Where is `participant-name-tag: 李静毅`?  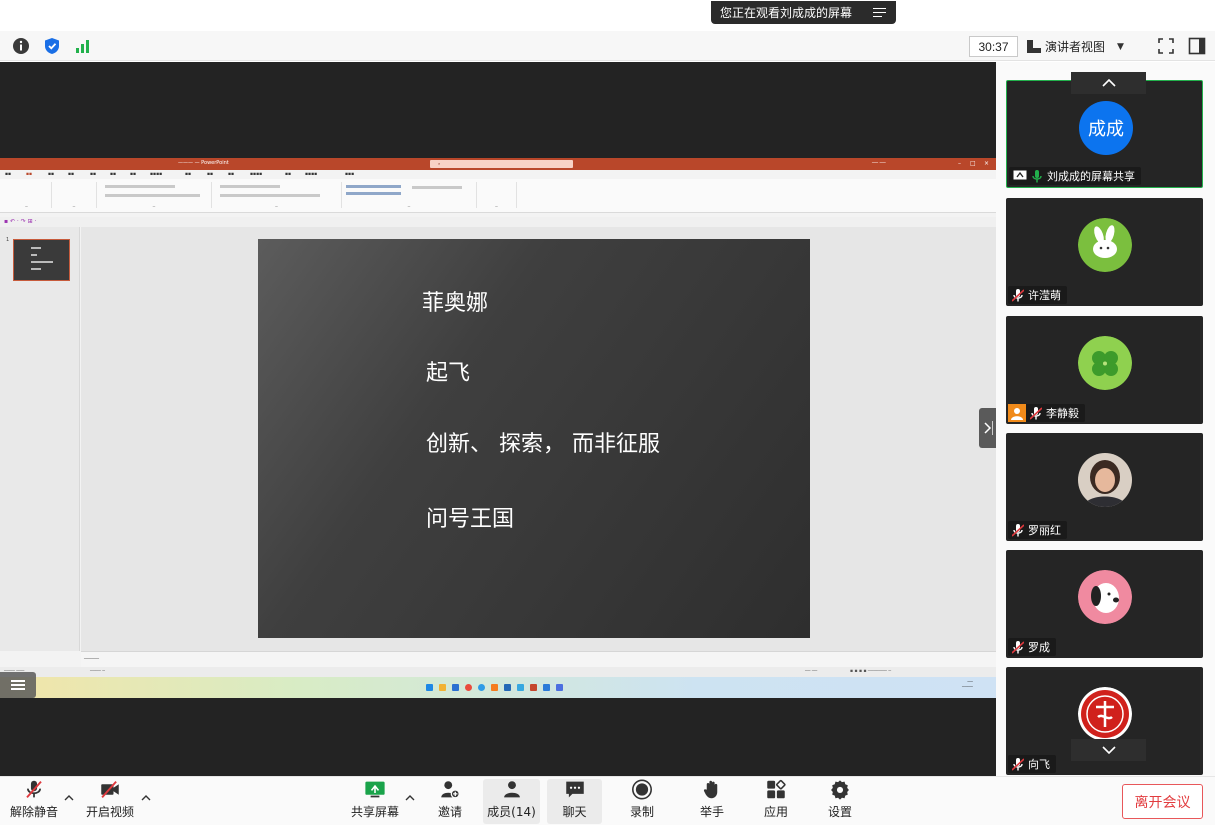 participant-name-tag: 李静毅 is located at coordinates (1046, 413).